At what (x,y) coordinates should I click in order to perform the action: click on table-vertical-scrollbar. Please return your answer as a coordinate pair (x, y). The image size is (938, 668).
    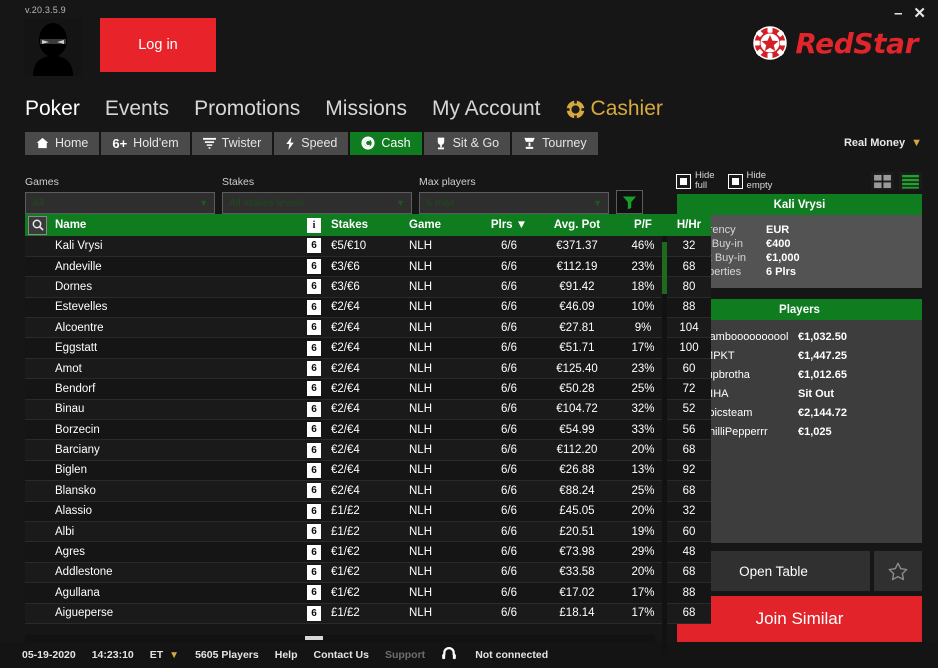
    Looking at the image, I should click on (664, 445).